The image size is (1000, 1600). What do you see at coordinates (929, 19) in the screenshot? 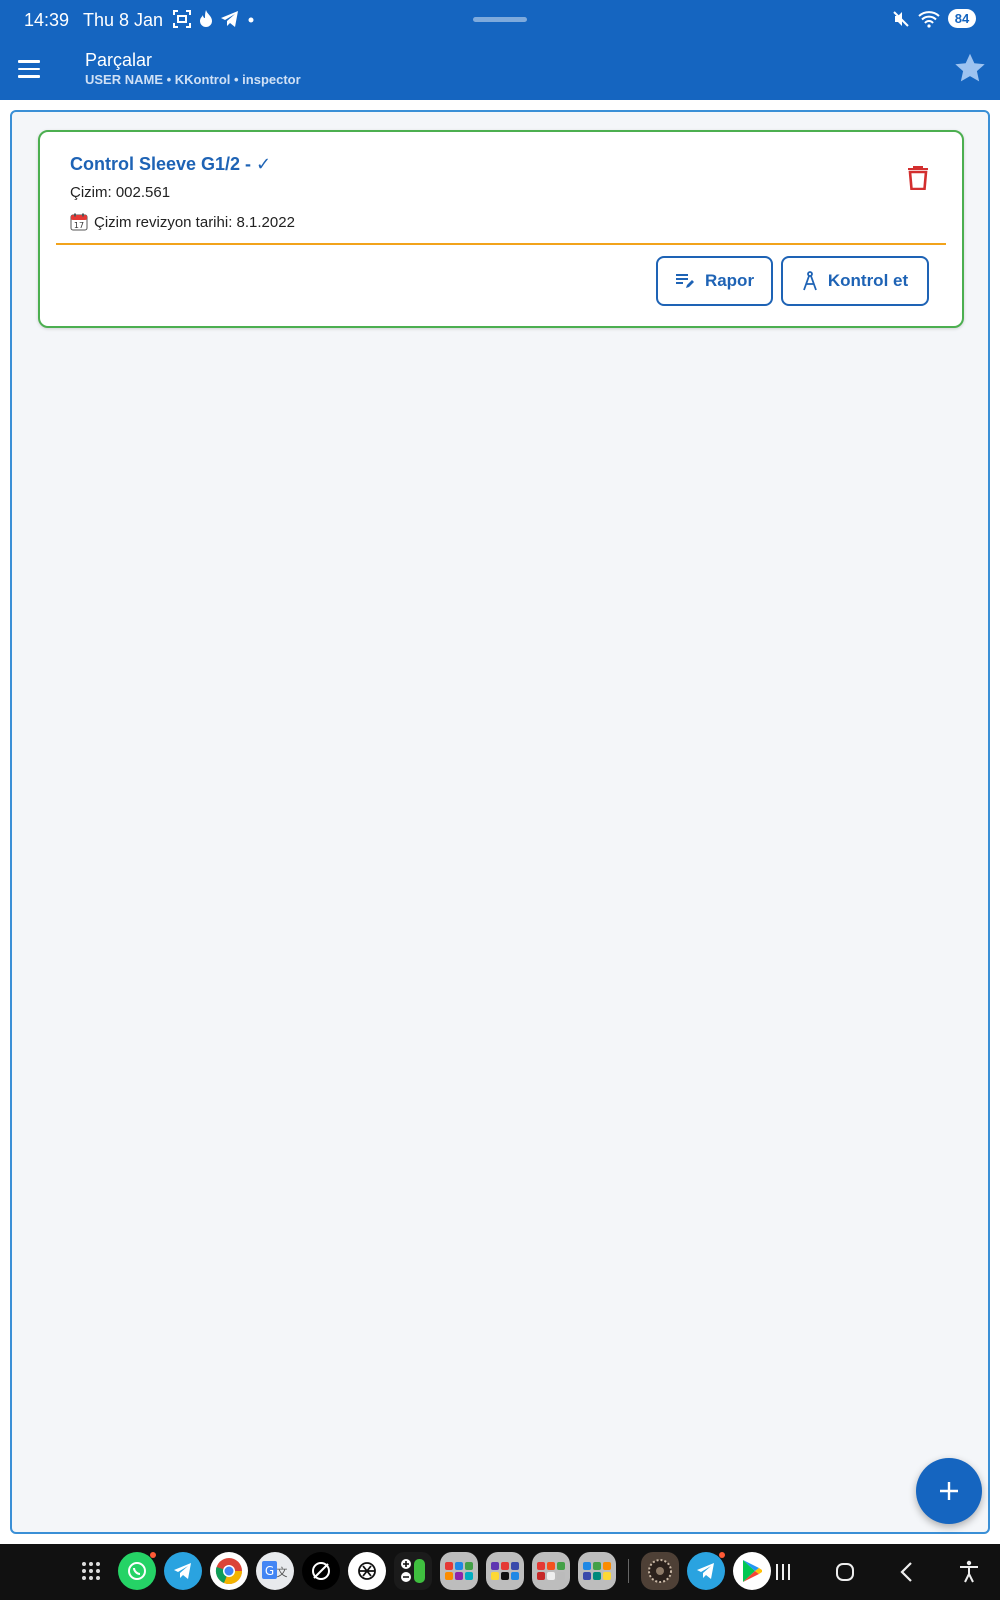
I see `wifi-icon` at bounding box center [929, 19].